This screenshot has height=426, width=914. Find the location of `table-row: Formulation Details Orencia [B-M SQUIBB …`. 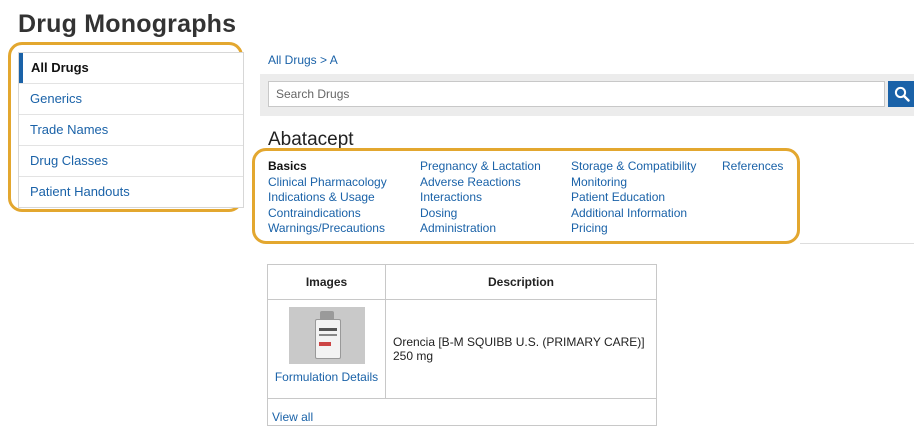

table-row: Formulation Details Orencia [B-M SQUIBB … is located at coordinates (462, 349).